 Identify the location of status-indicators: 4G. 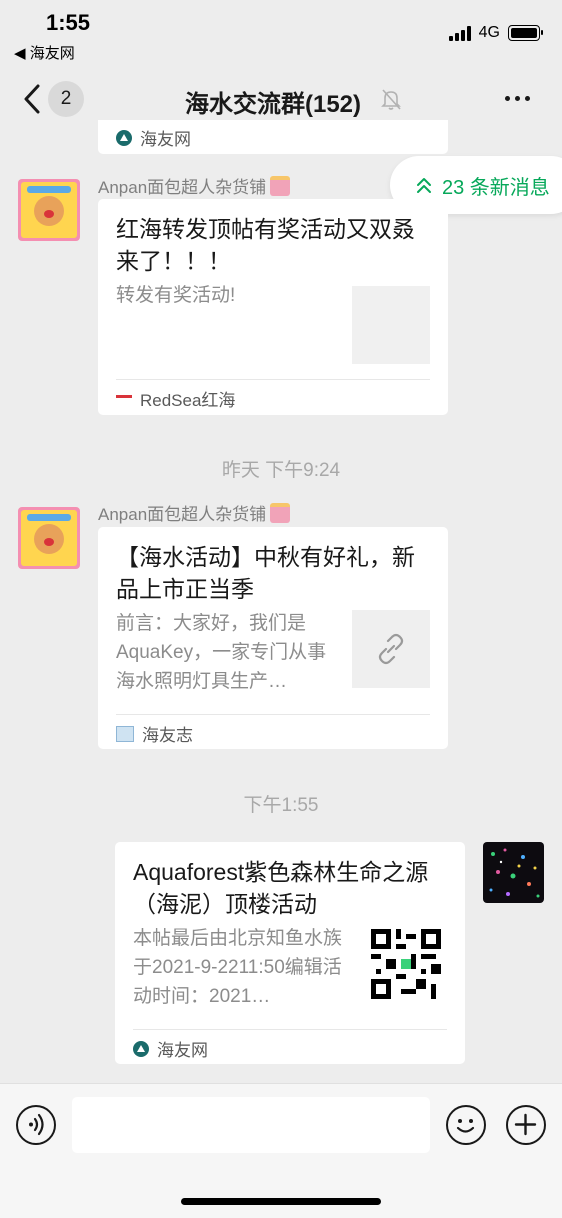
(495, 33).